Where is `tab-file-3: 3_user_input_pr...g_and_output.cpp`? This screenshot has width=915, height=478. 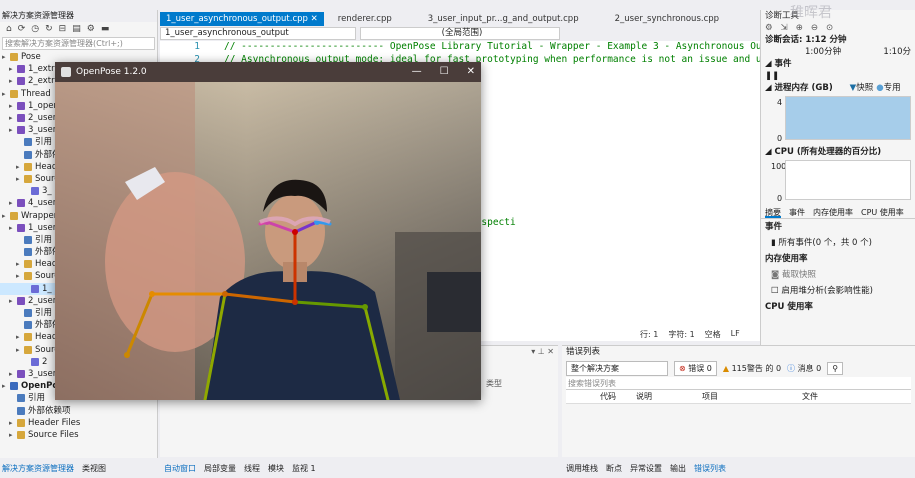 tab-file-3: 3_user_input_pr...g_and_output.cpp is located at coordinates (503, 19).